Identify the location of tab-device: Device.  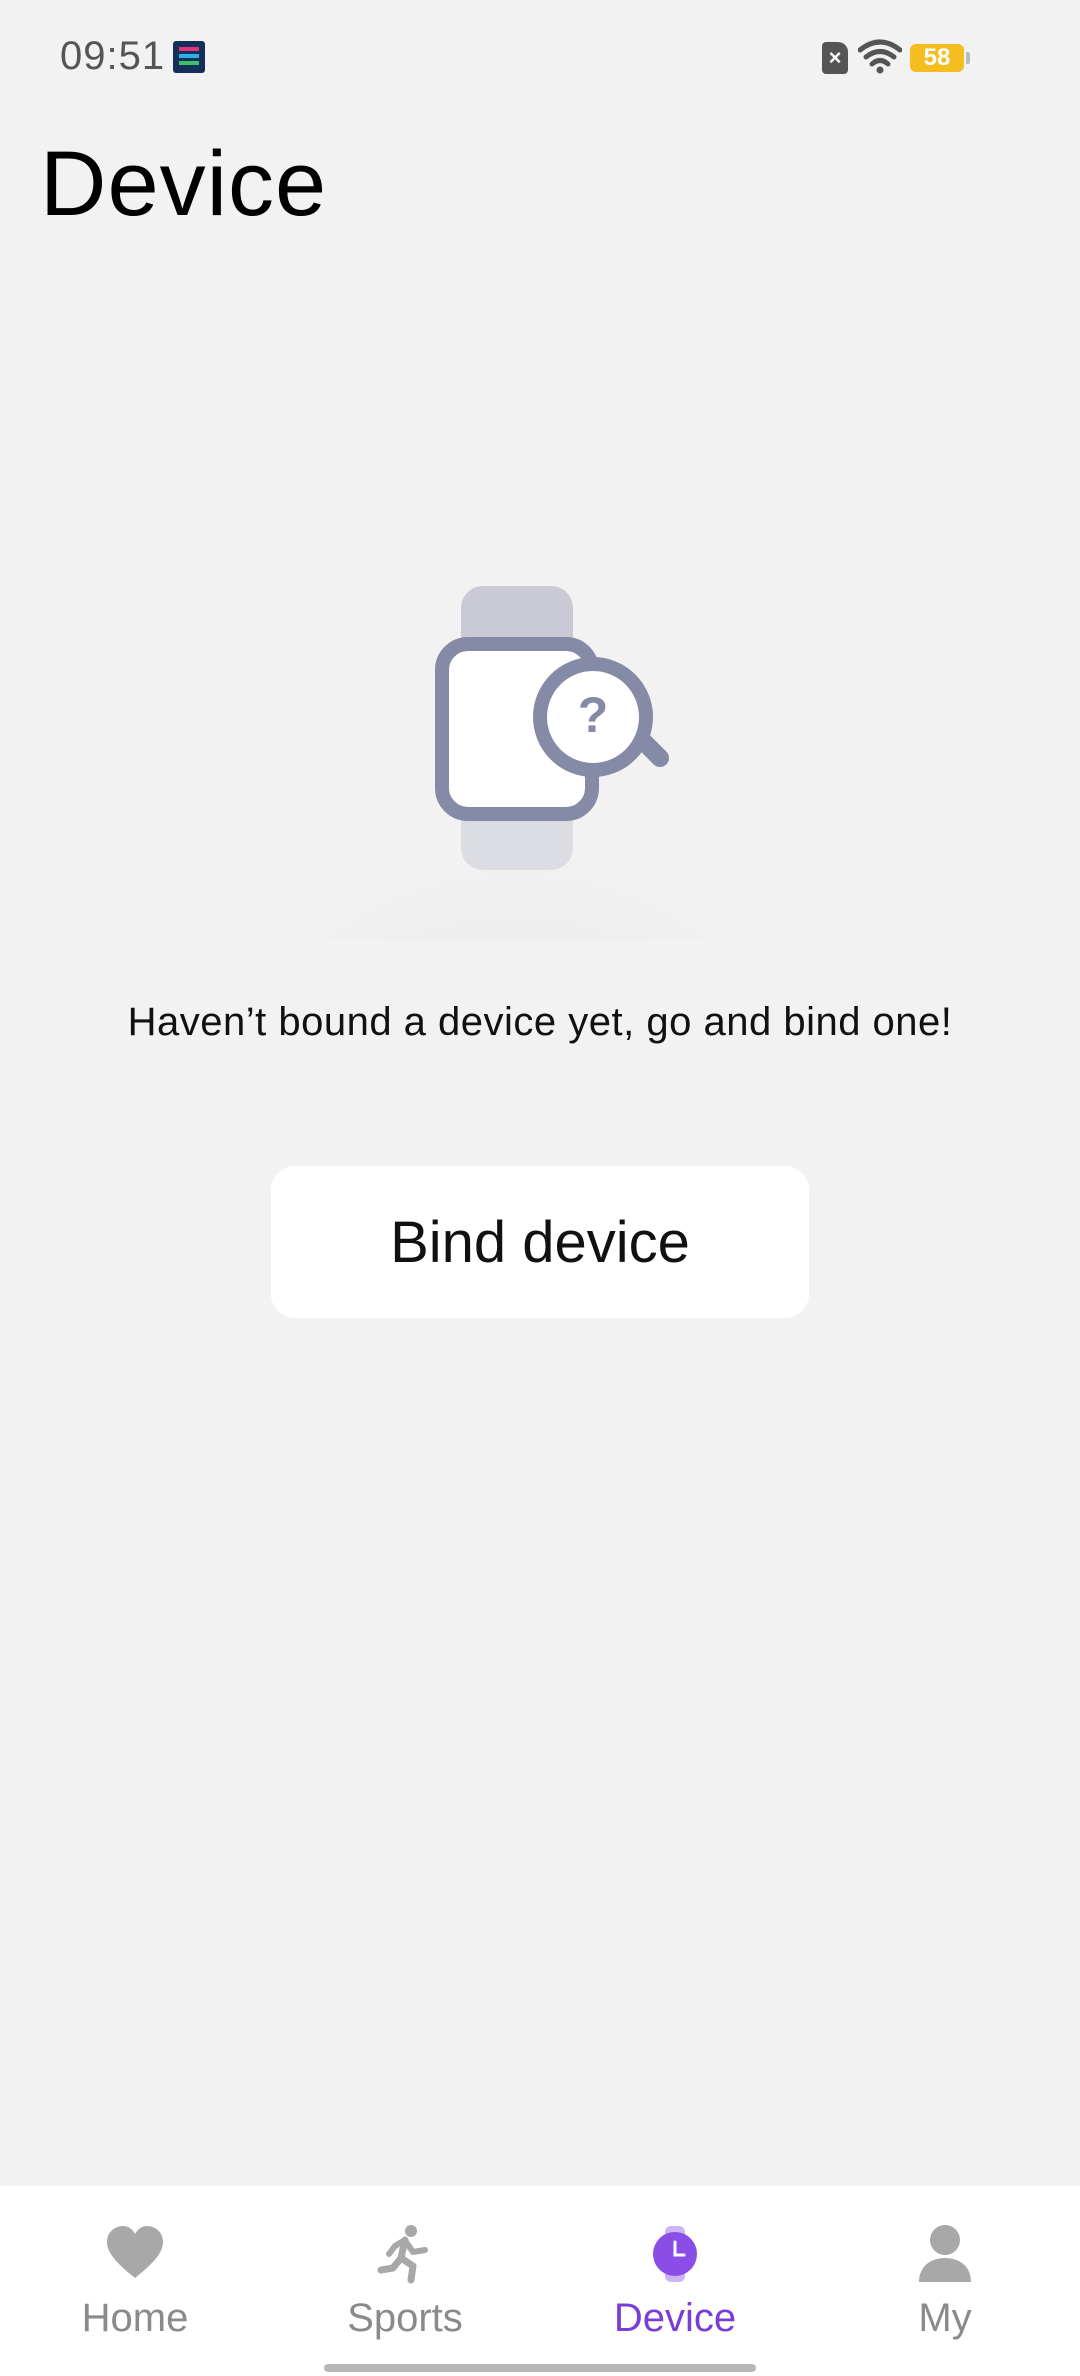
(675, 2276).